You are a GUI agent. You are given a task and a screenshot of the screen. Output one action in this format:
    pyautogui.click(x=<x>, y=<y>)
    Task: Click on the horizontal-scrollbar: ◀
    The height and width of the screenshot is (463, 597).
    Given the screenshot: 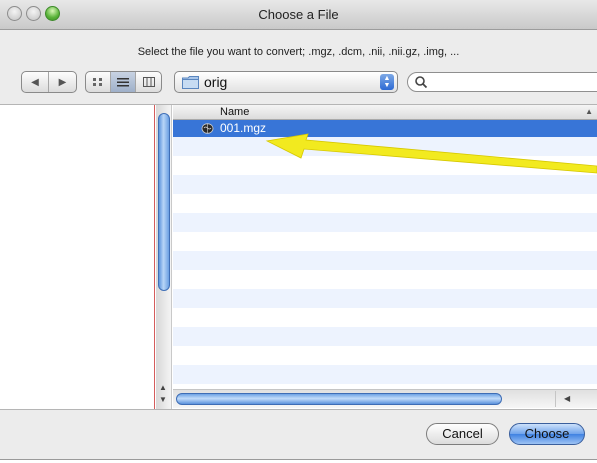 What is the action you would take?
    pyautogui.click(x=385, y=398)
    